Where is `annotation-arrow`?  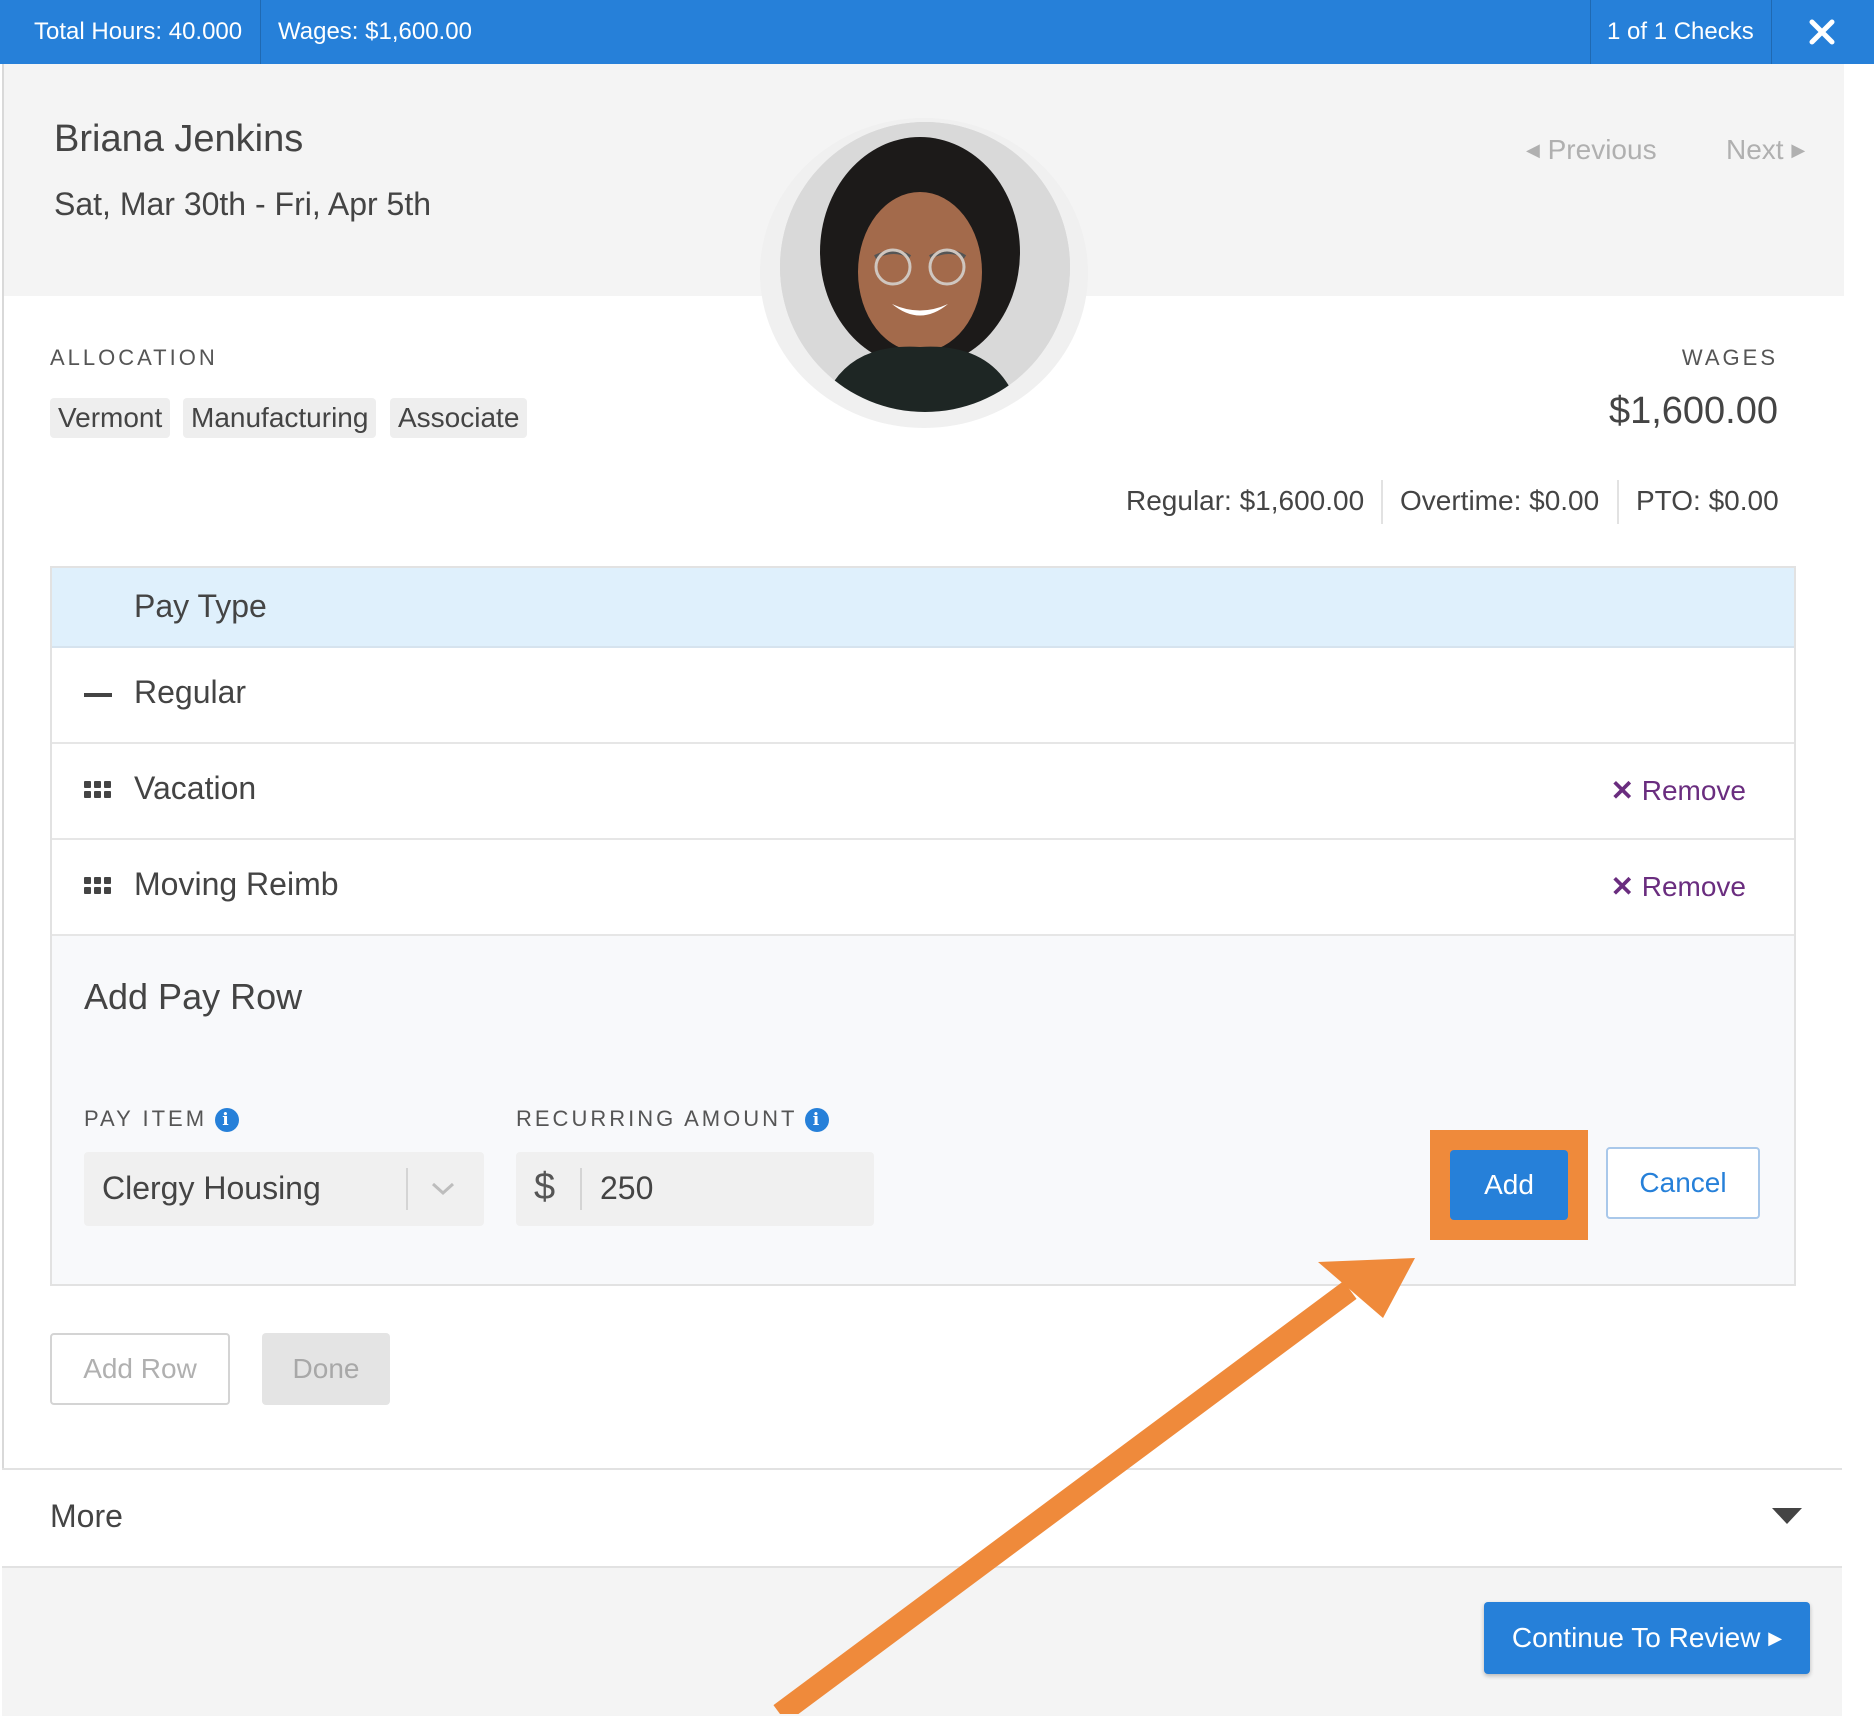
annotation-arrow is located at coordinates (1094, 1486).